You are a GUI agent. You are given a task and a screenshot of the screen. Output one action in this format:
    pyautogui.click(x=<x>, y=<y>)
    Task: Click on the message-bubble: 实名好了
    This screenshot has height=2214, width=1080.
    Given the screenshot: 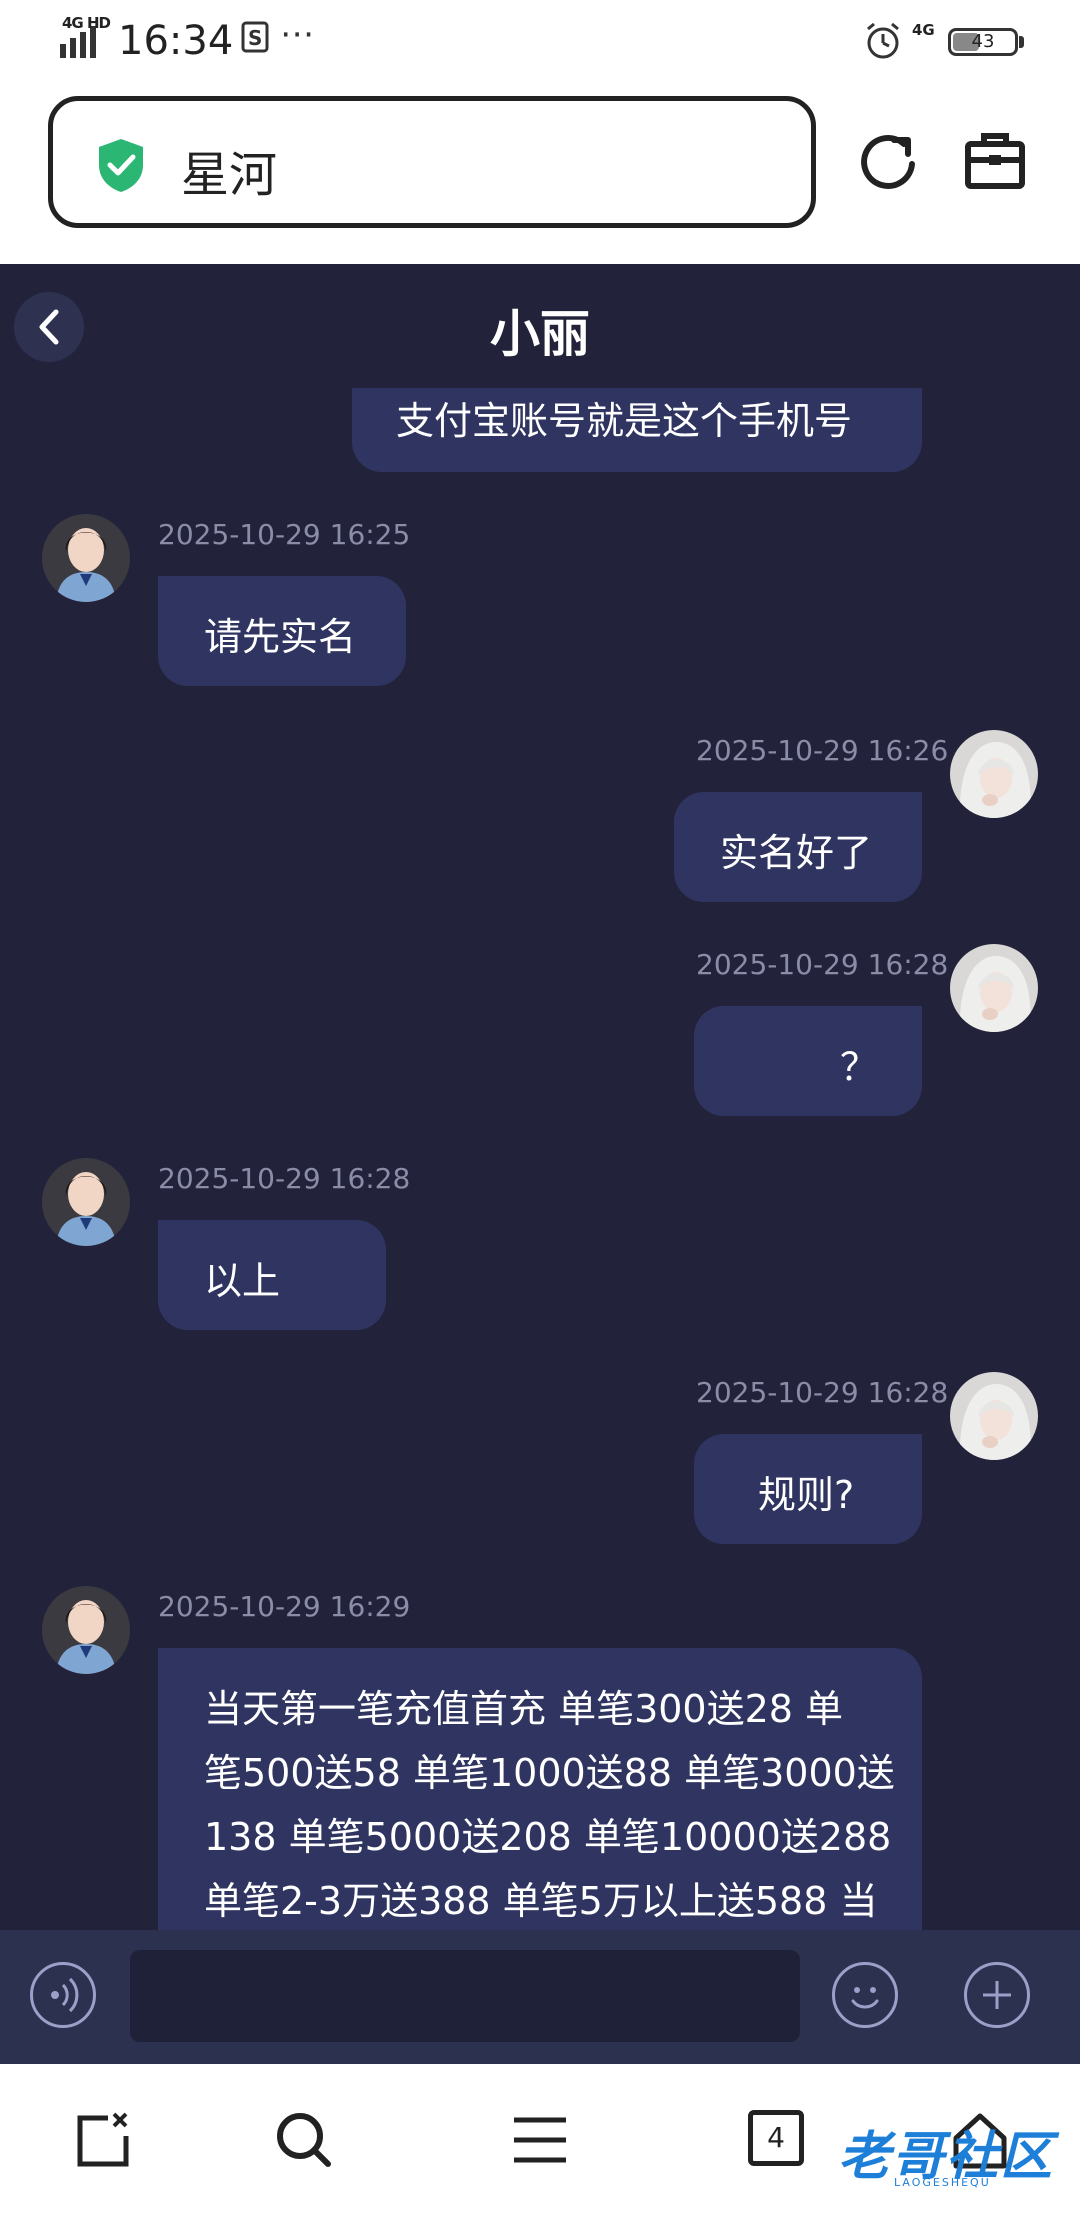 What is the action you would take?
    pyautogui.click(x=798, y=847)
    